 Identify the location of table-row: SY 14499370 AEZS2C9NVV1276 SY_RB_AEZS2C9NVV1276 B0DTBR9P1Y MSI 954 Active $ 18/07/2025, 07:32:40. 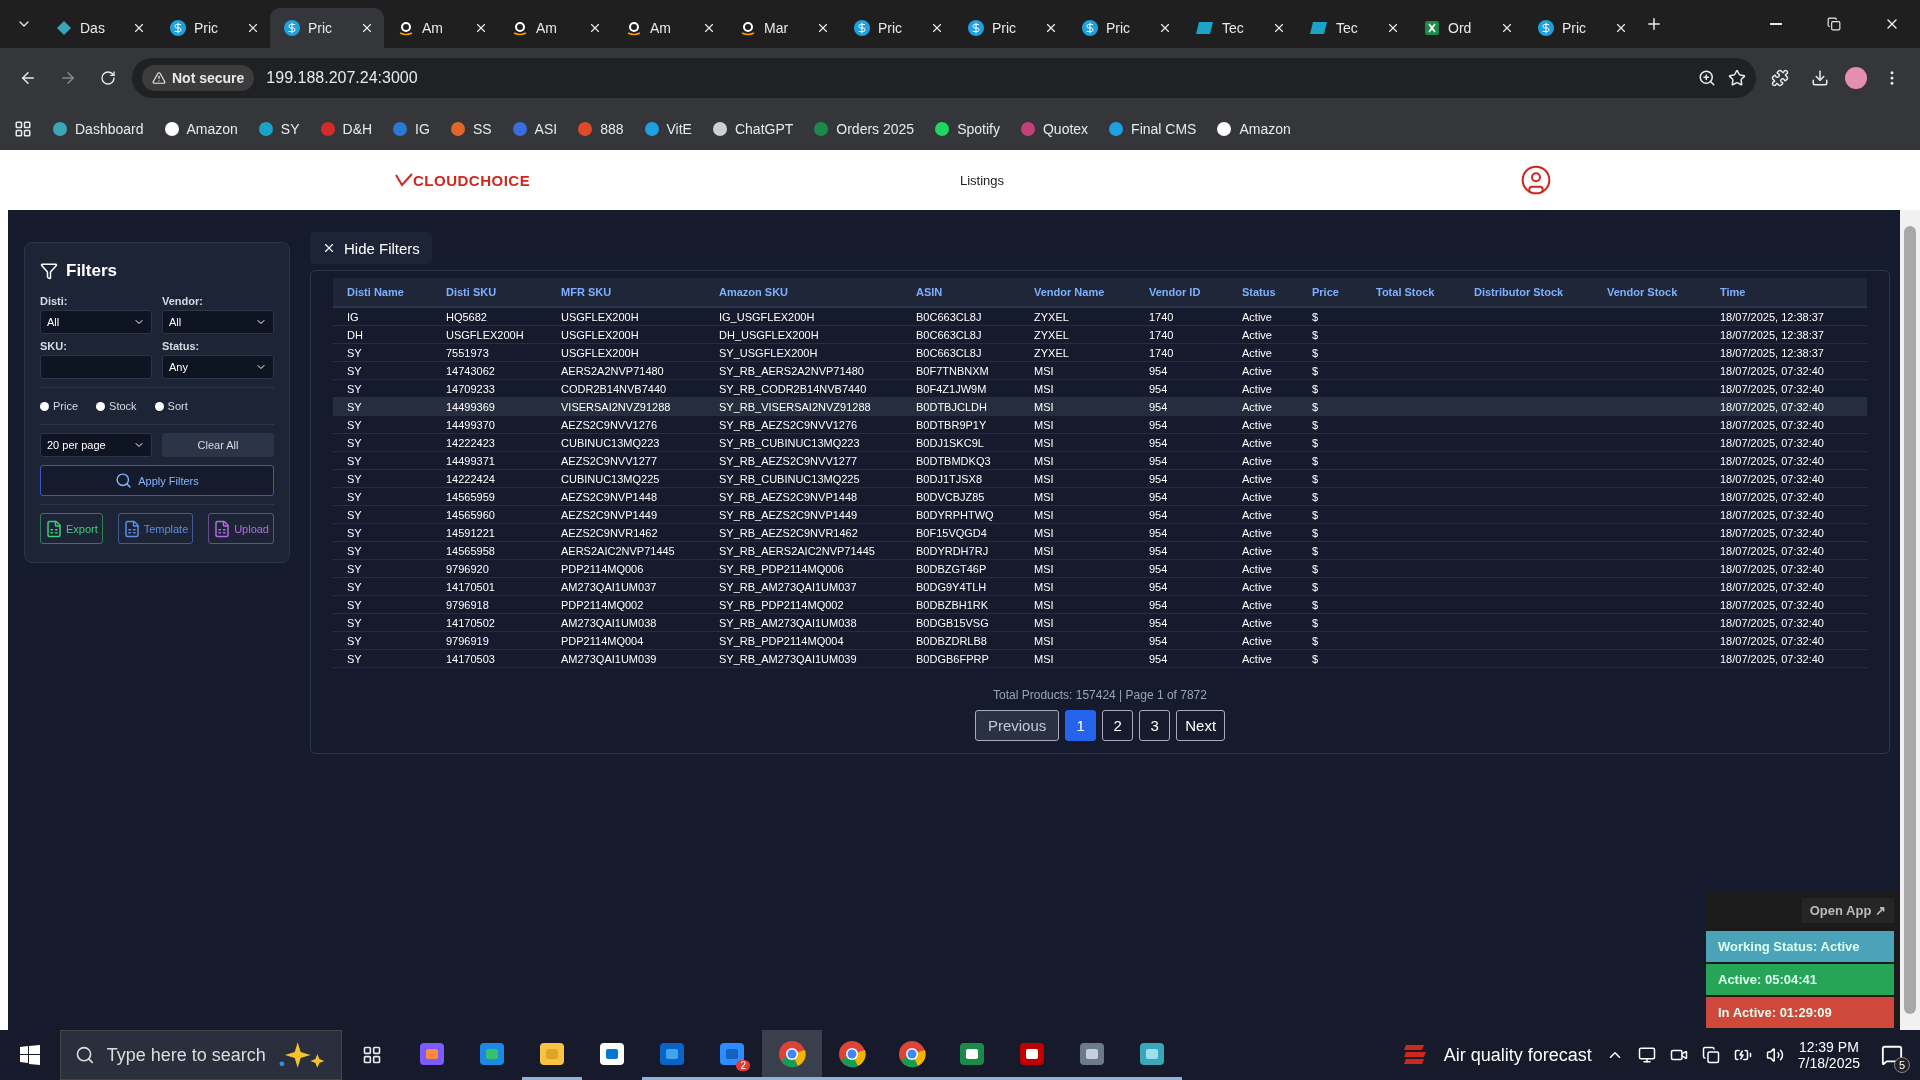
(1100, 425).